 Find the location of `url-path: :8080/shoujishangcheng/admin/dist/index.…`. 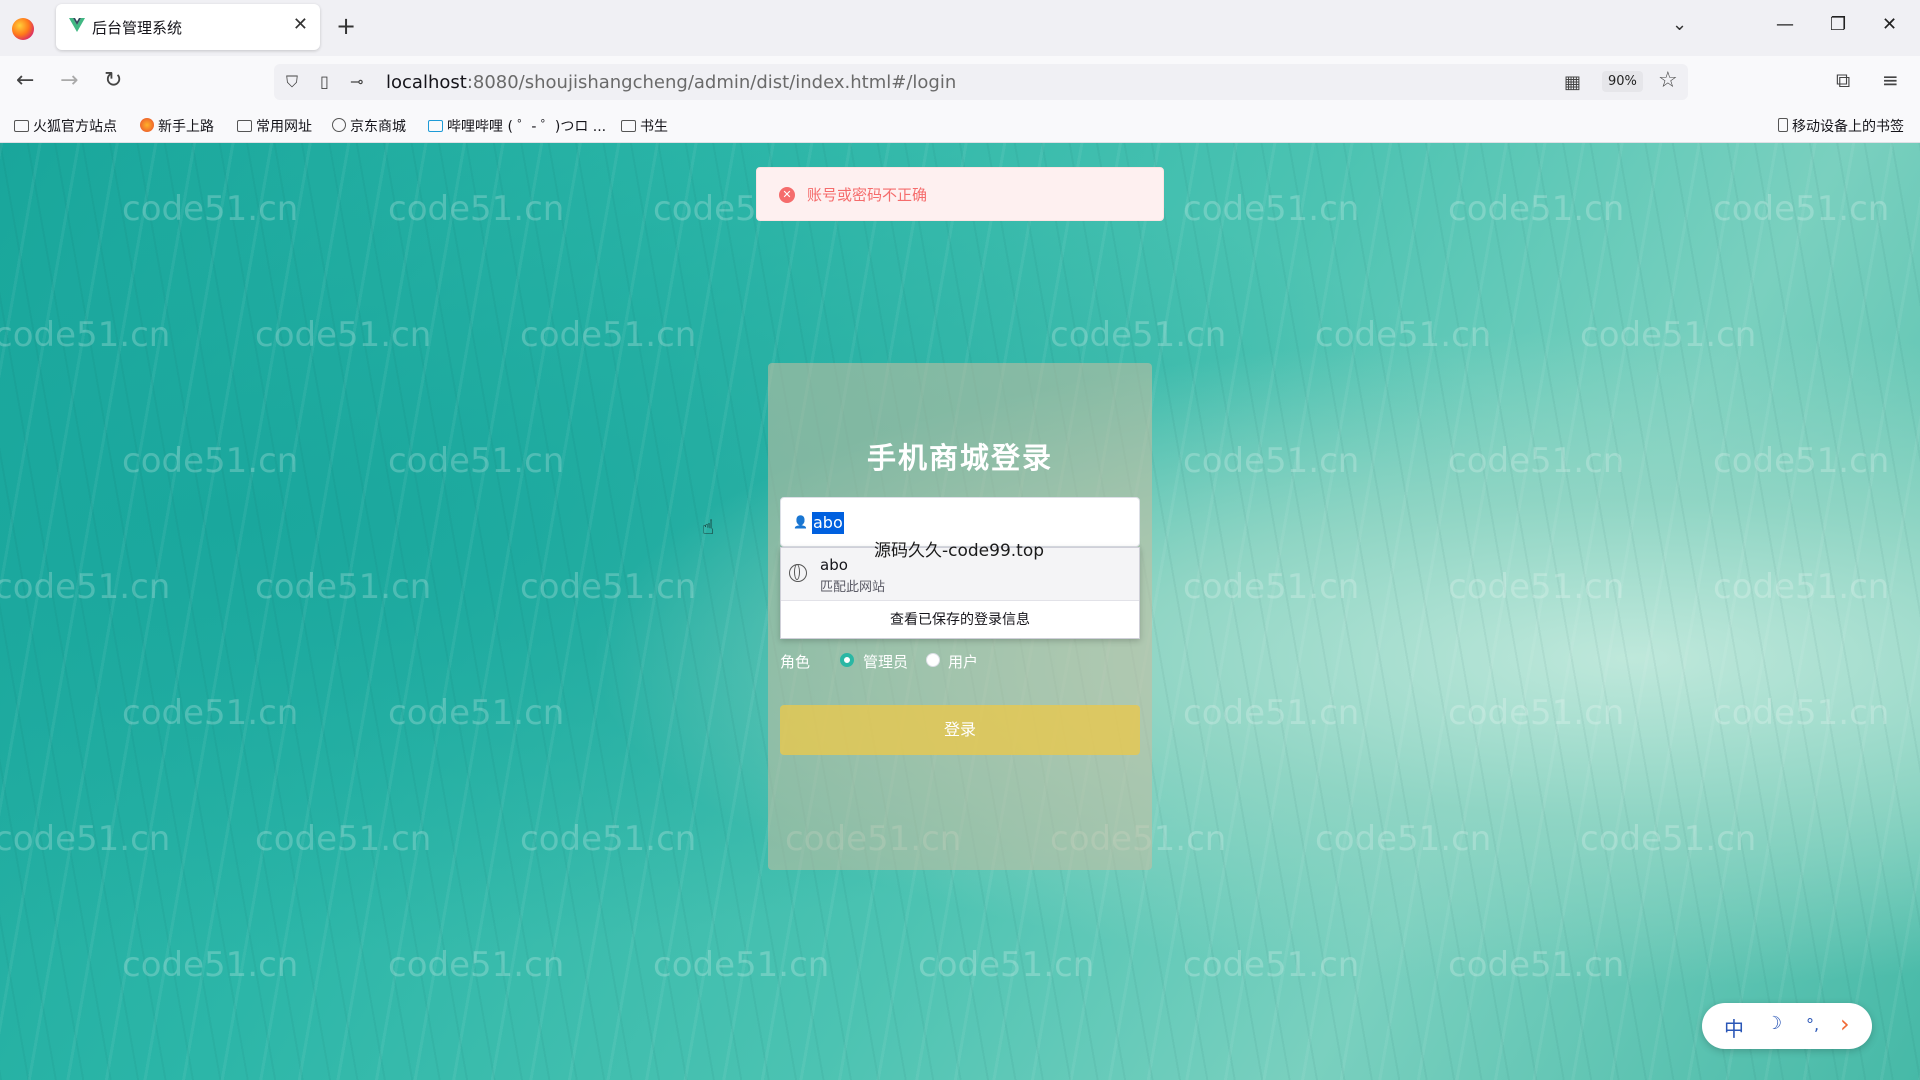

url-path: :8080/shoujishangcheng/admin/dist/index.… is located at coordinates (711, 82).